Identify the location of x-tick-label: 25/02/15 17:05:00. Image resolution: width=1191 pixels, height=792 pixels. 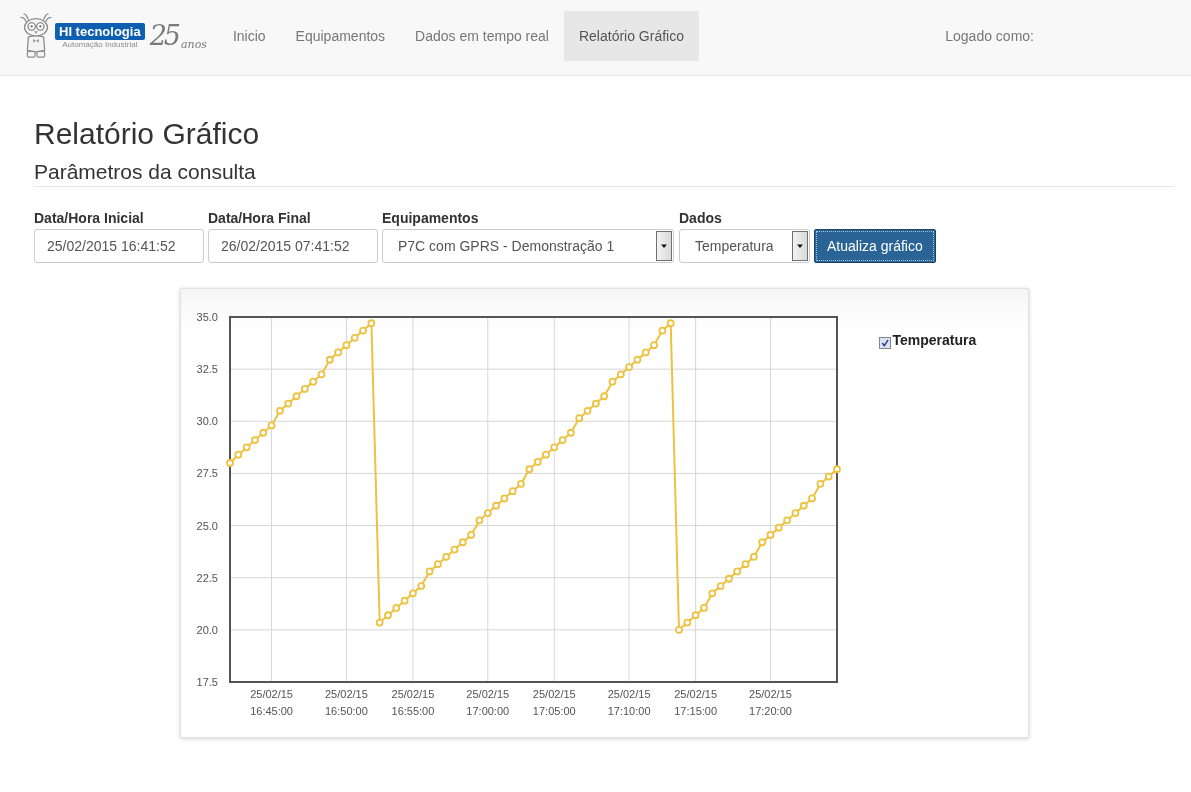
(554, 702).